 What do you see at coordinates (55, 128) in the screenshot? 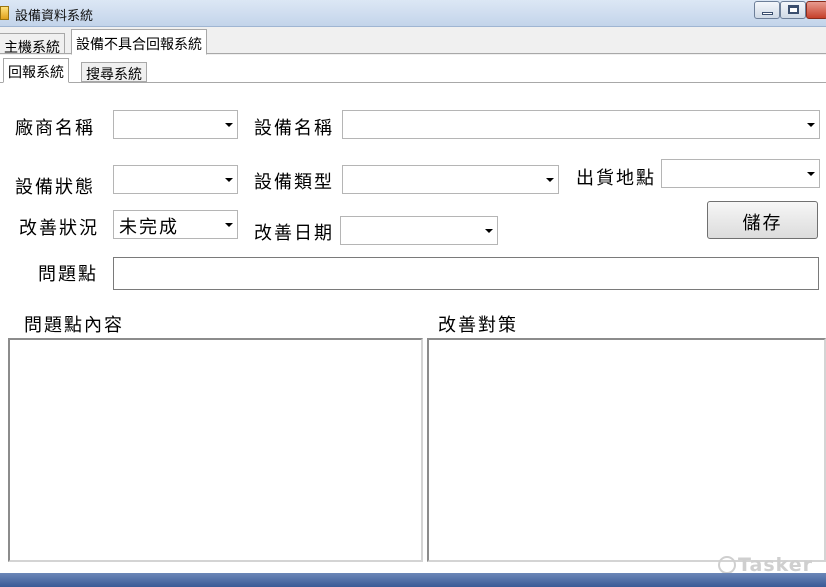
I see `vendor-label: 廠商名稱` at bounding box center [55, 128].